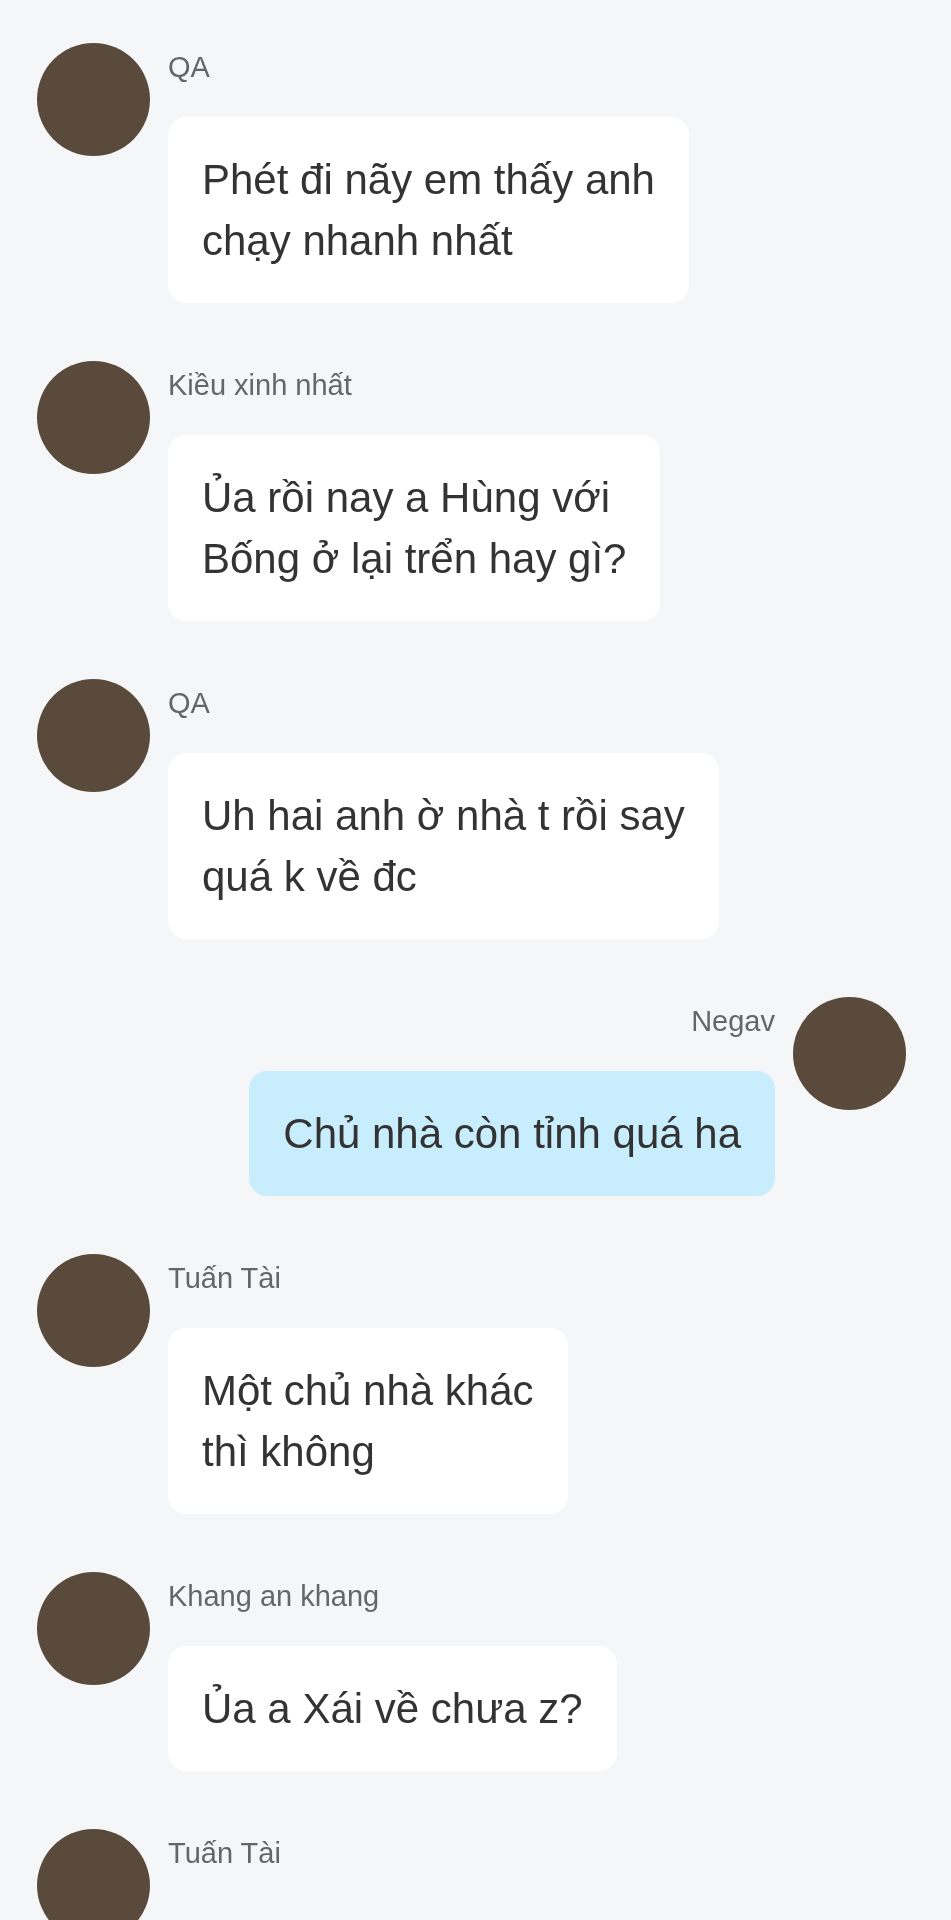  I want to click on sender-name: Khang an khang, so click(274, 1596).